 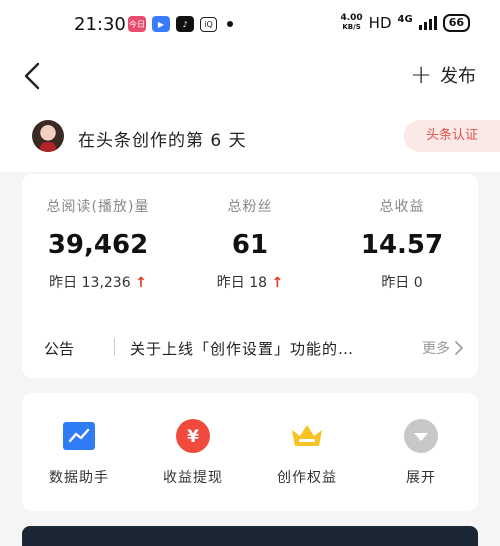 I want to click on yesterday-value: 18, so click(x=258, y=283).